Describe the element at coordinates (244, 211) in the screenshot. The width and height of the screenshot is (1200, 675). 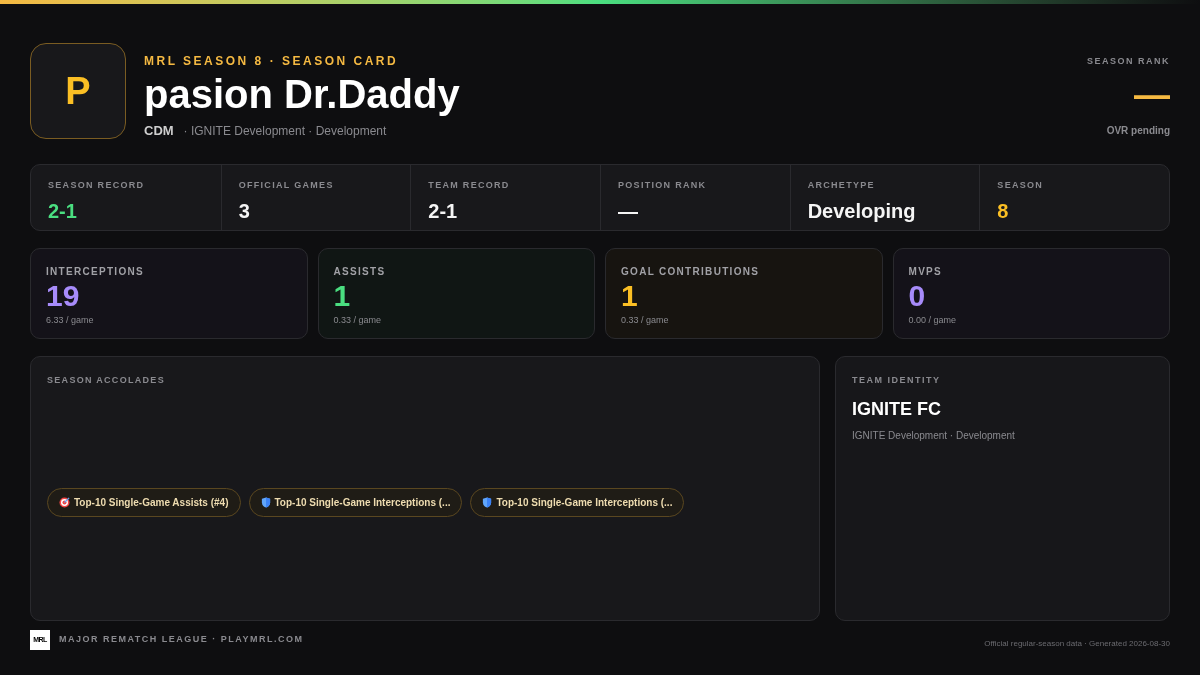
I see `summary-value: 3` at that location.